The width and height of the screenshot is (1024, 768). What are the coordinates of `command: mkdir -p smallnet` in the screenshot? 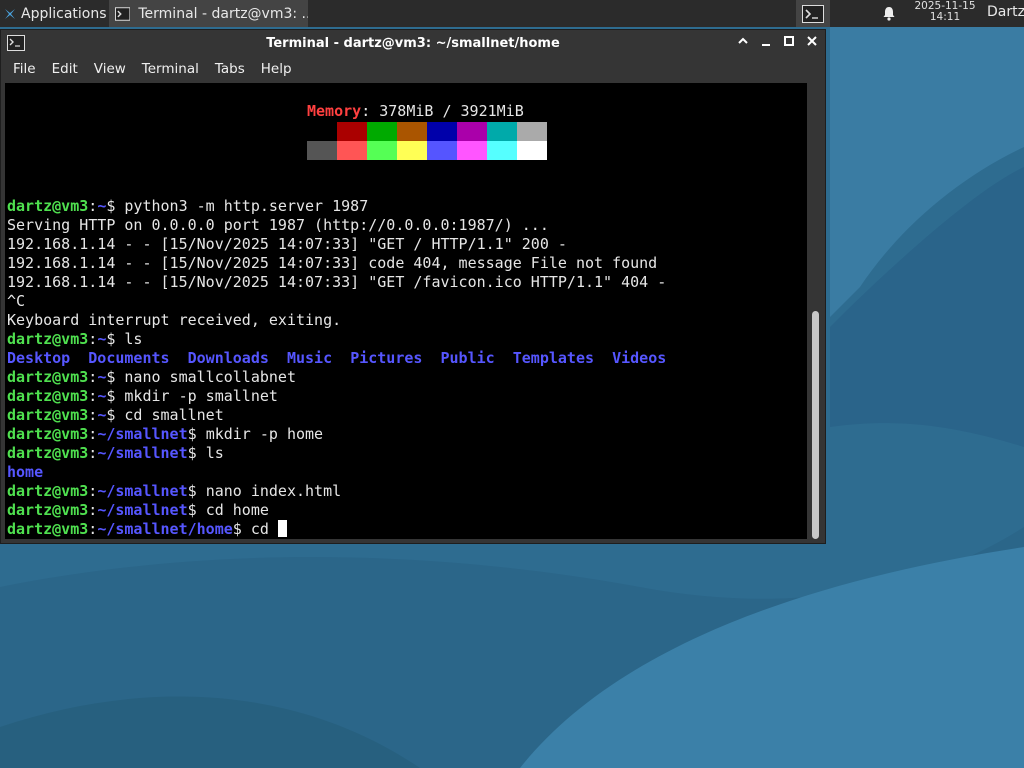 It's located at (201, 396).